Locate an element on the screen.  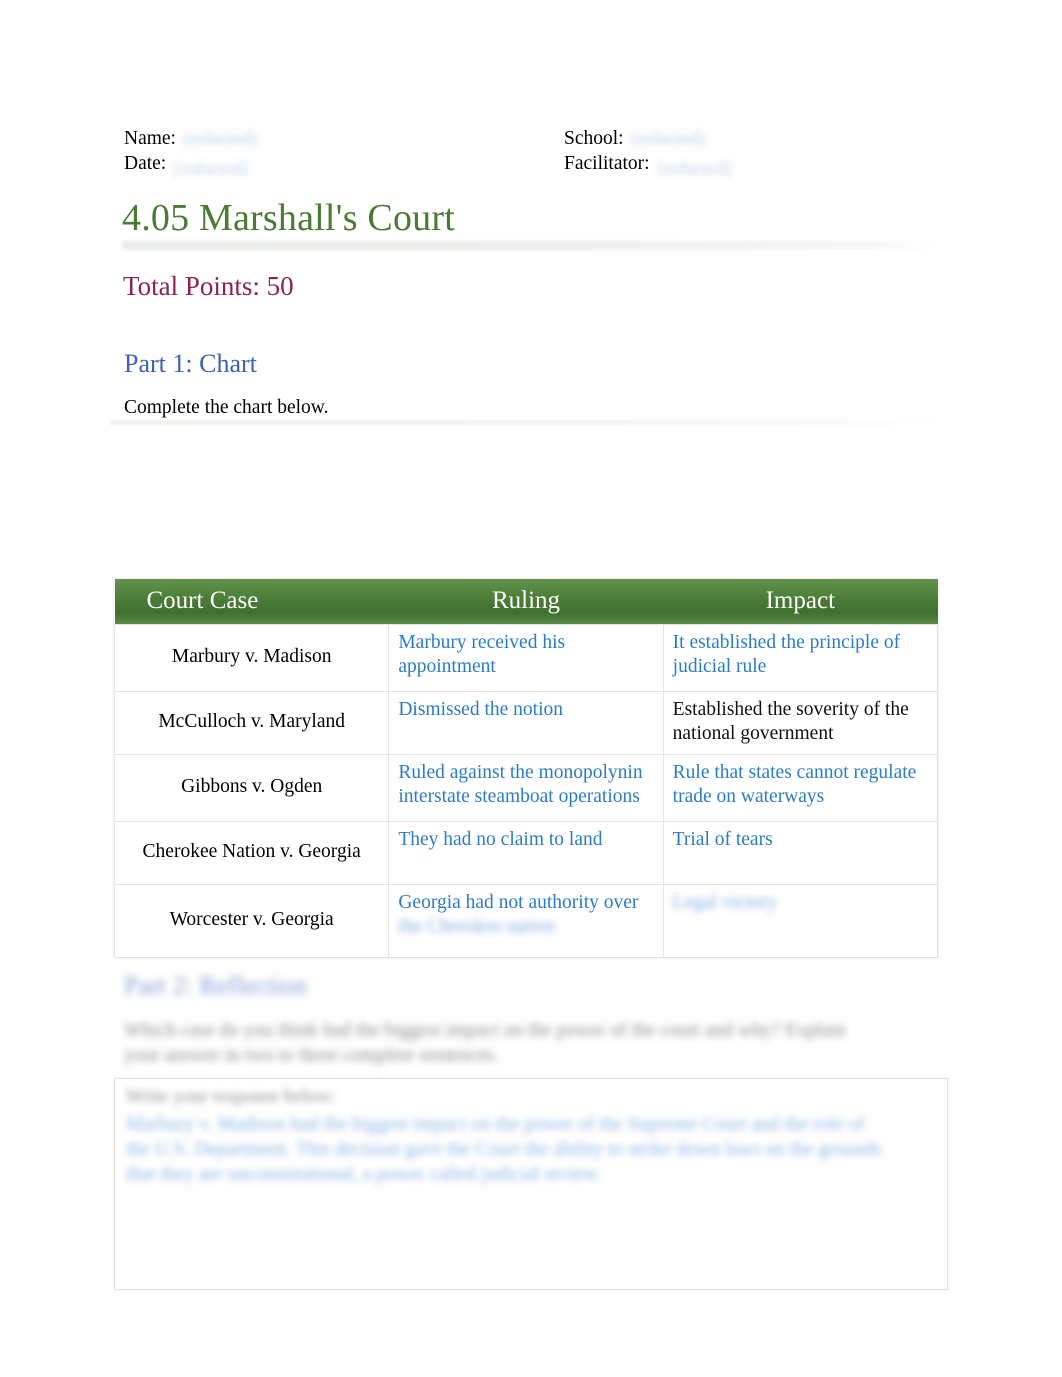
meta-row-second: Date: [redacted] Facilitator: [redacted] is located at coordinates (532, 164).